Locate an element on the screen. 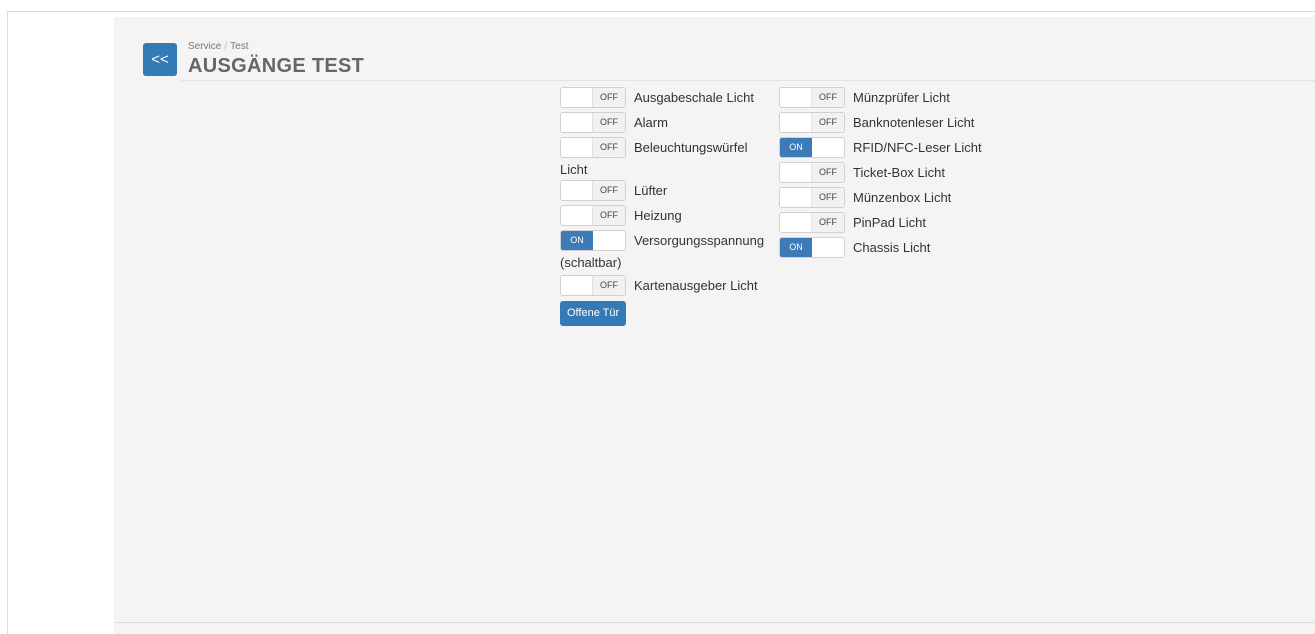 This screenshot has height=634, width=1315. output-row: OFF Heizung is located at coordinates (670, 215).